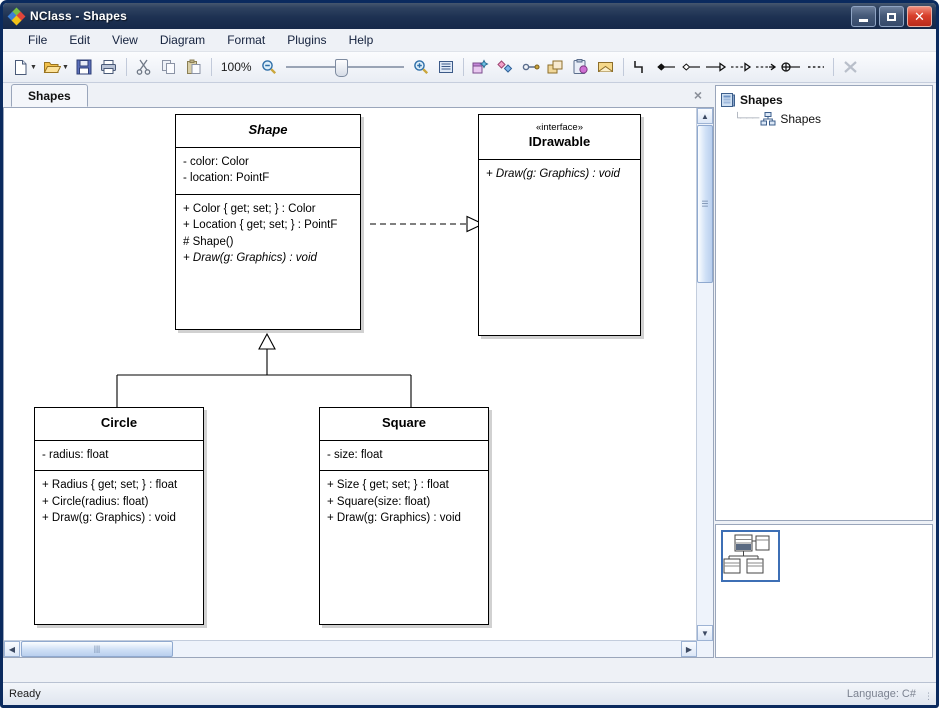 The image size is (939, 708). I want to click on class-operations-idrawable: + Draw(g: Graphics) : void, so click(559, 175).